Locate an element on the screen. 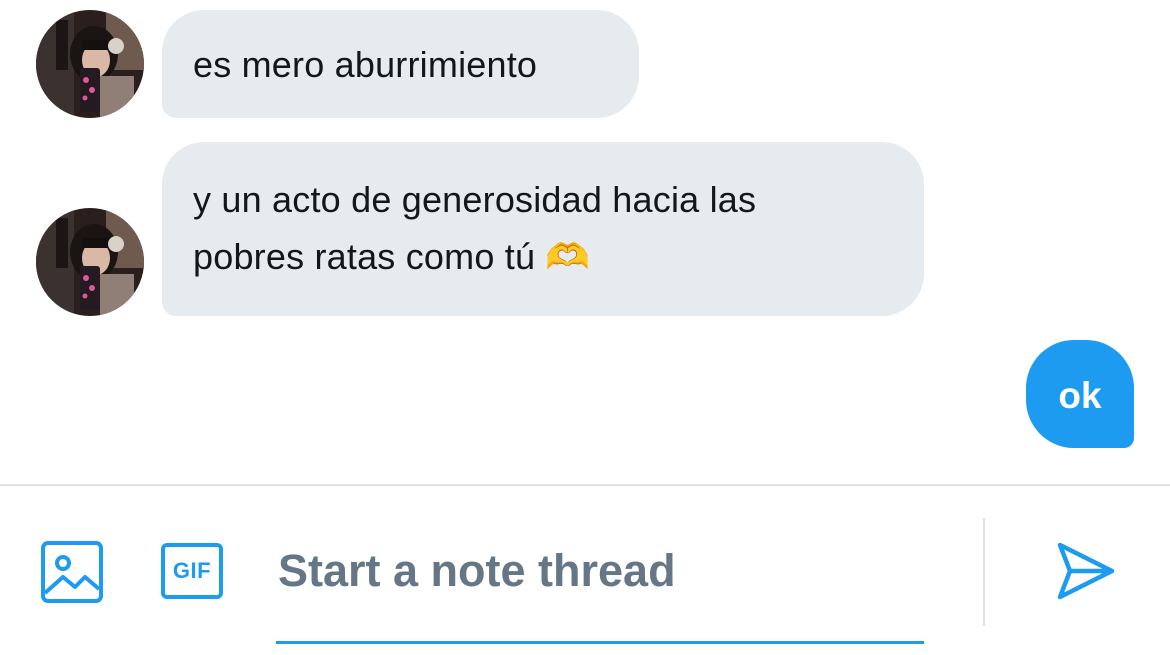 This screenshot has width=1170, height=655. add-image-button is located at coordinates (72, 572).